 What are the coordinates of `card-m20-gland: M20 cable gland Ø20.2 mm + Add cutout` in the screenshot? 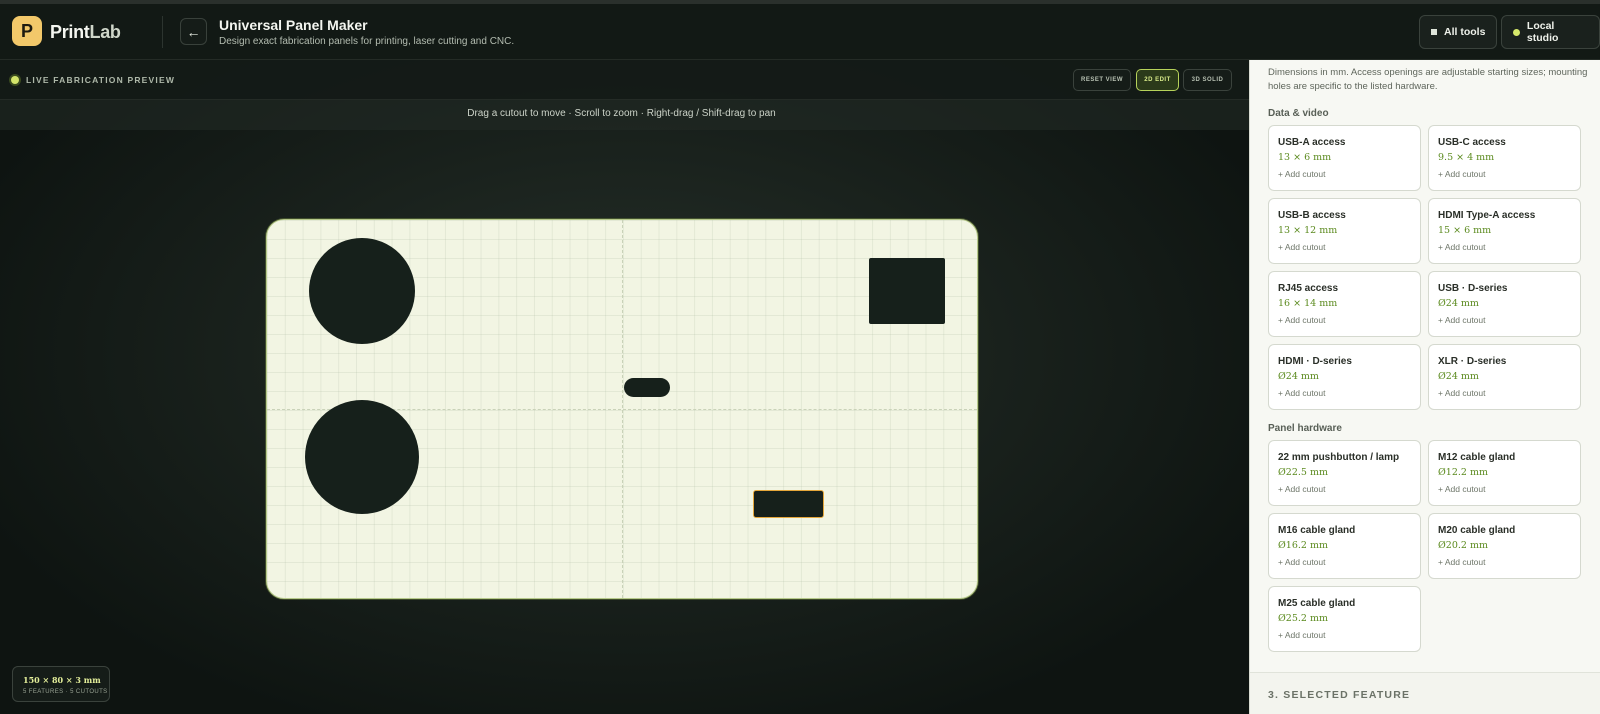 It's located at (1504, 546).